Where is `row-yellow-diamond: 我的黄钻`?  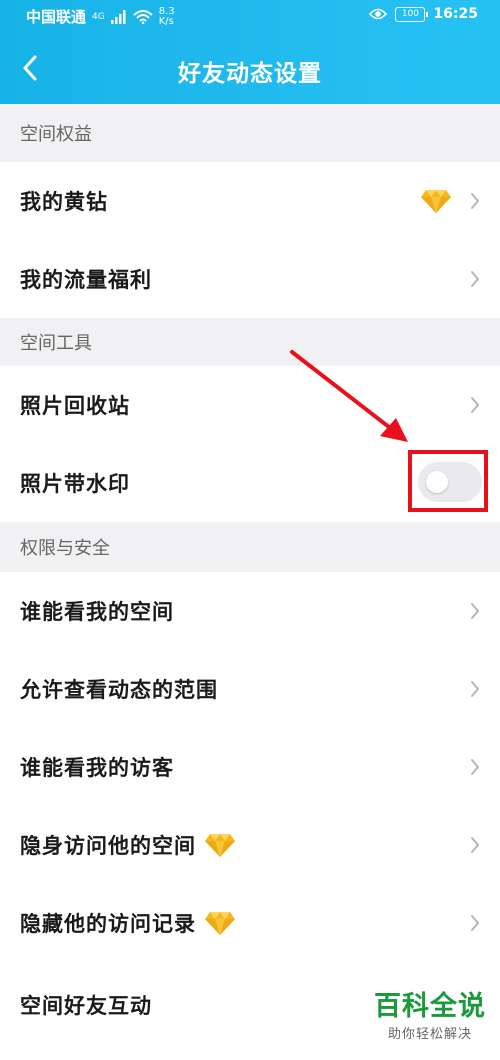
row-yellow-diamond: 我的黄钻 is located at coordinates (250, 201).